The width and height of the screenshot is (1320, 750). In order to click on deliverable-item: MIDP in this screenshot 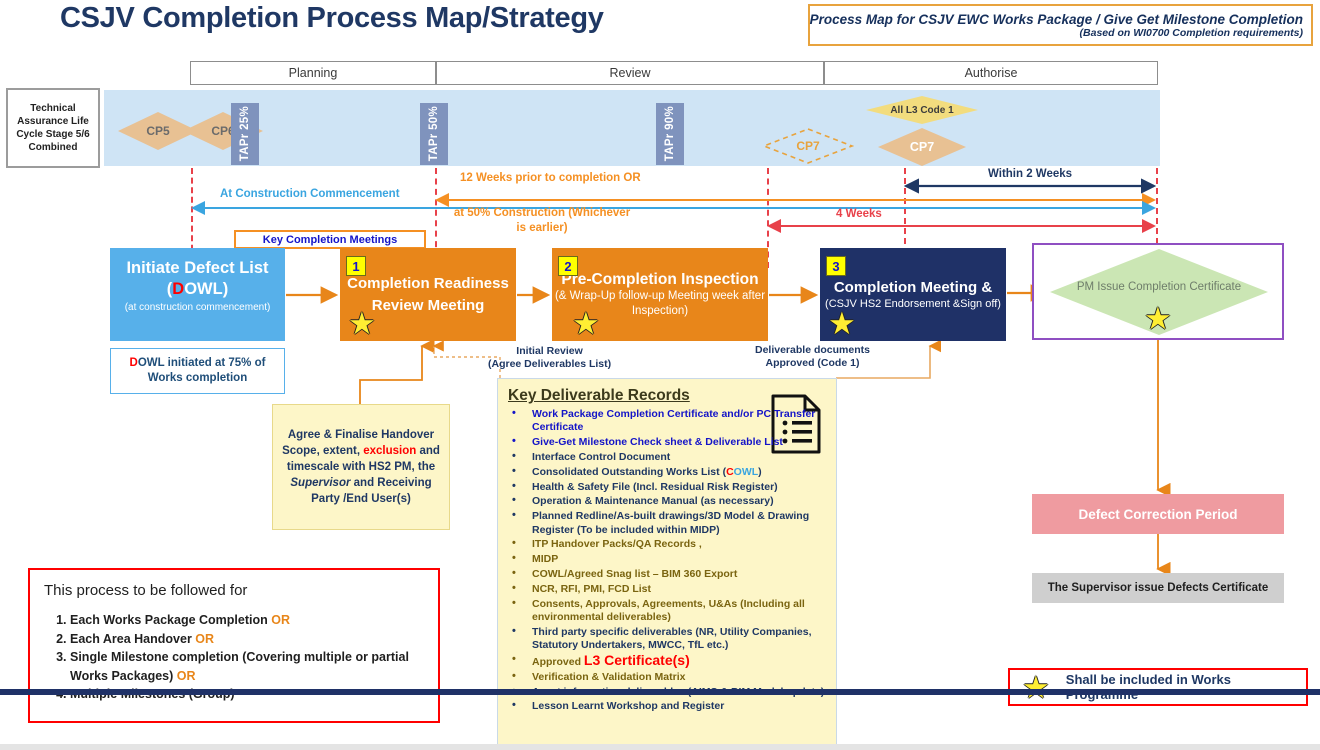, I will do `click(666, 559)`.